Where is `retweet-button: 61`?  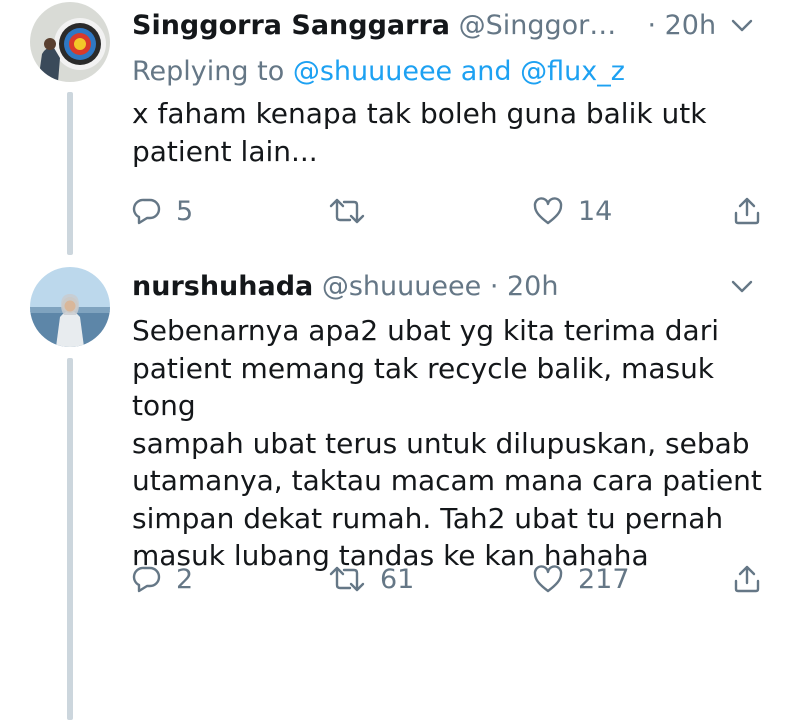 retweet-button: 61 is located at coordinates (371, 579).